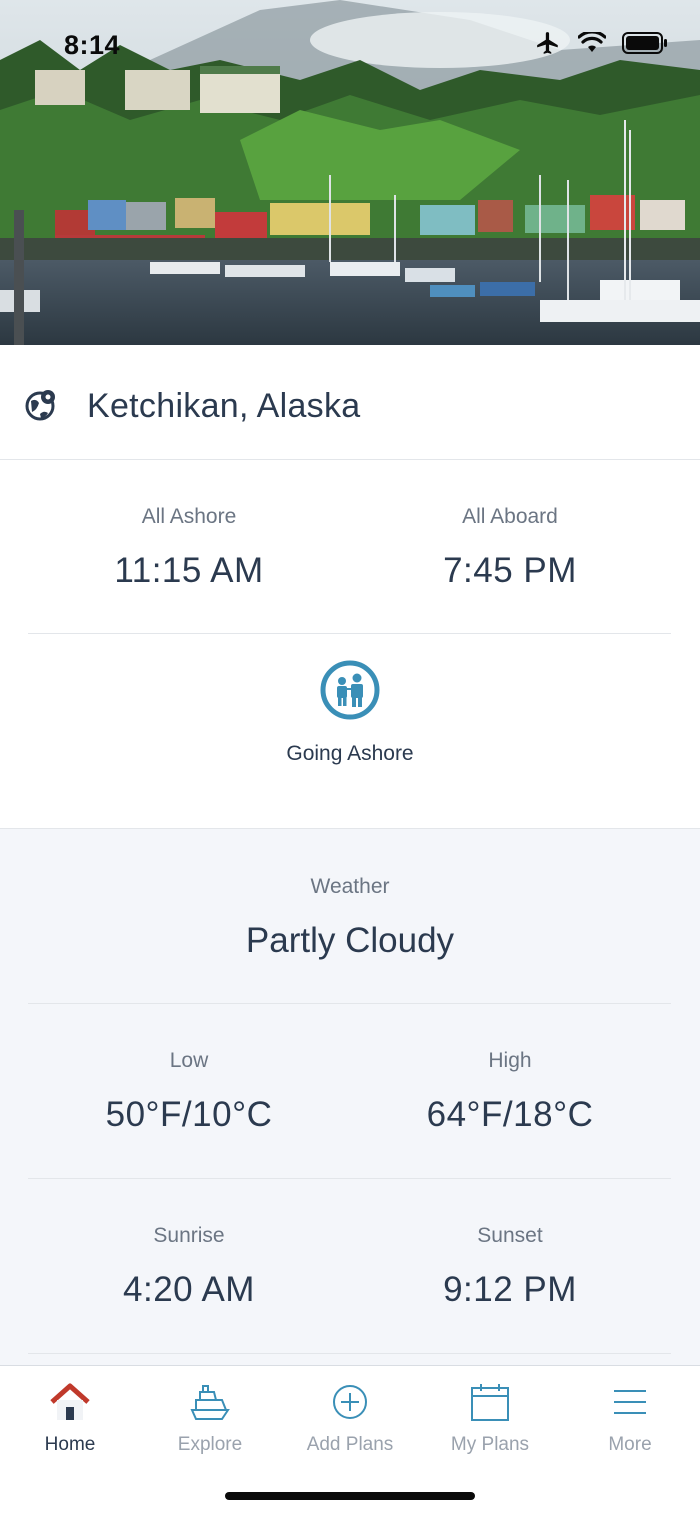  What do you see at coordinates (189, 548) in the screenshot?
I see `all-ashore-block: All Ashore 11:15 AM` at bounding box center [189, 548].